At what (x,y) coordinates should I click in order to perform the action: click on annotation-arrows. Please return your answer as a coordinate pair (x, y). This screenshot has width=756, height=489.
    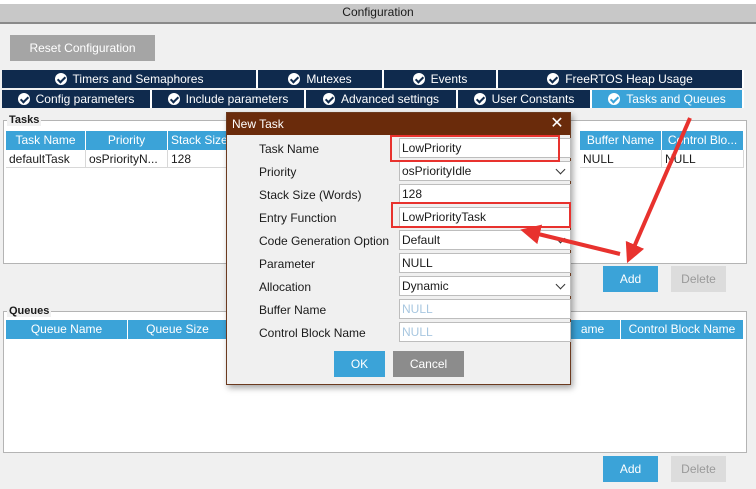
    Looking at the image, I should click on (606, 190).